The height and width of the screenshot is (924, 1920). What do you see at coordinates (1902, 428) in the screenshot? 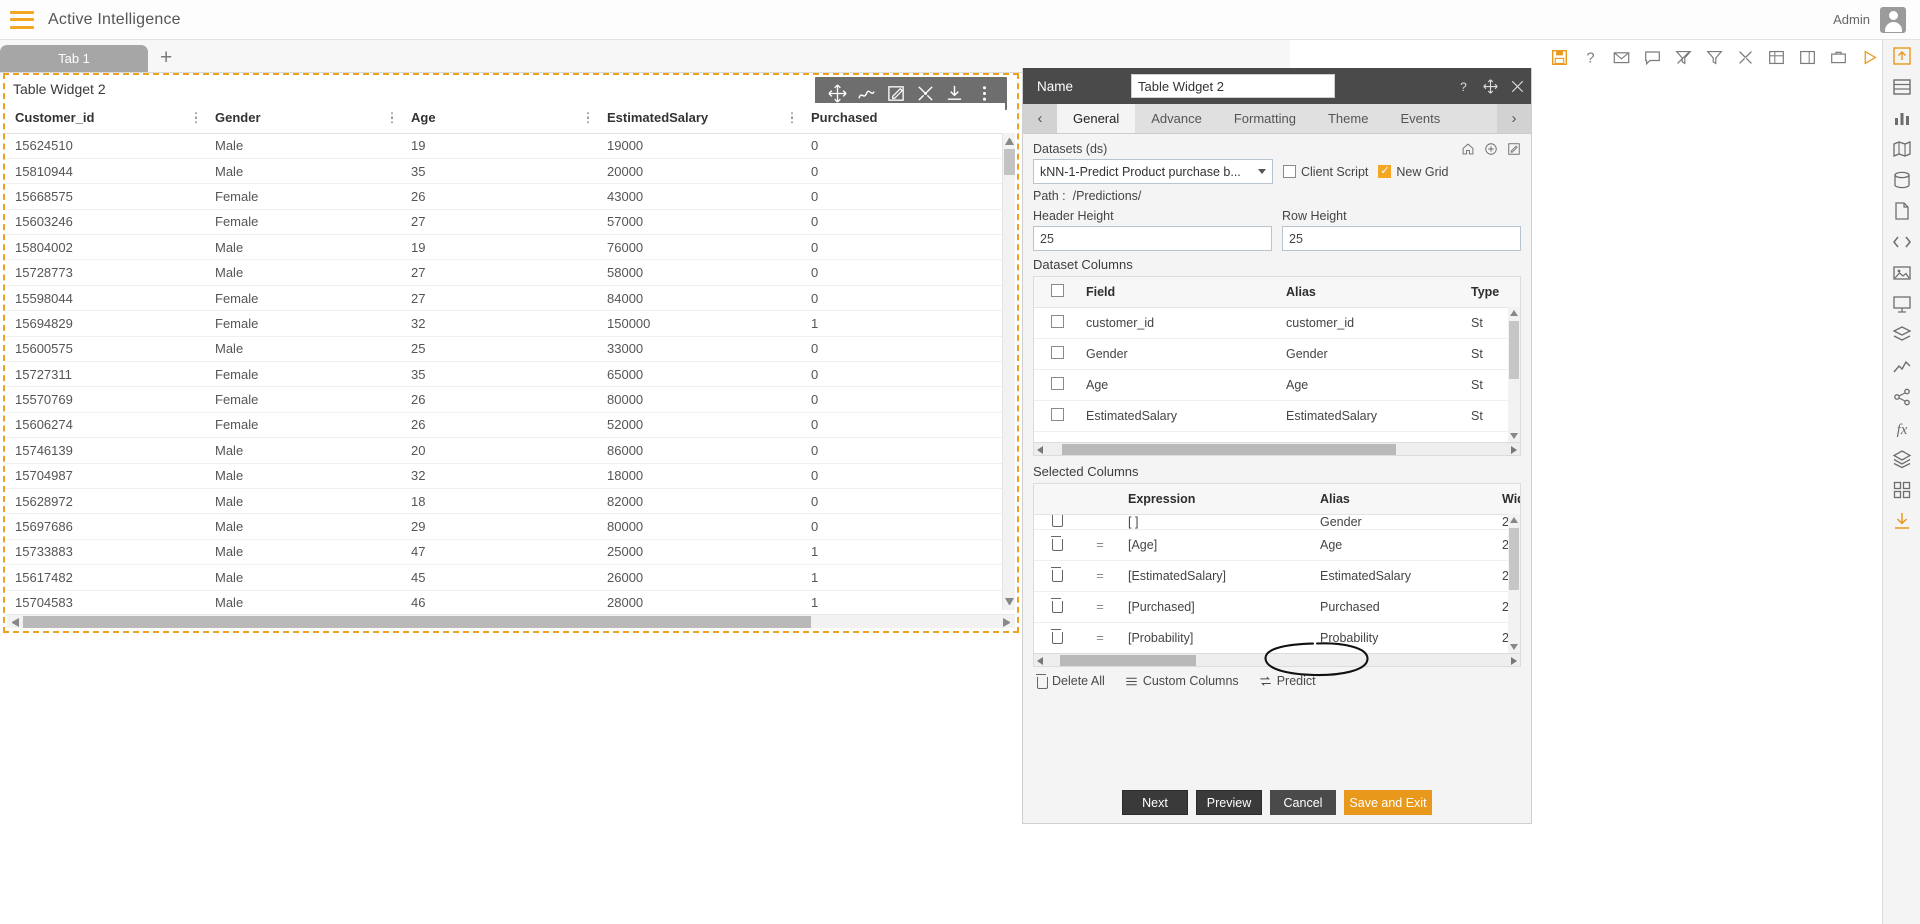
I see `function-icon: fx` at bounding box center [1902, 428].